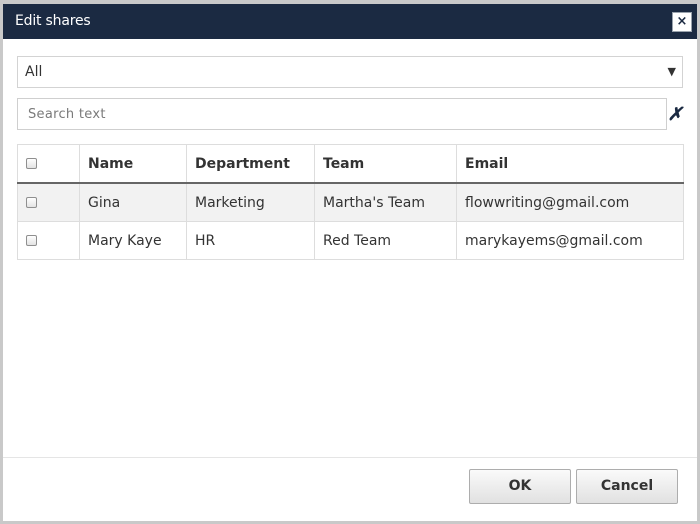  What do you see at coordinates (31, 163) in the screenshot?
I see `select-all-checkbox` at bounding box center [31, 163].